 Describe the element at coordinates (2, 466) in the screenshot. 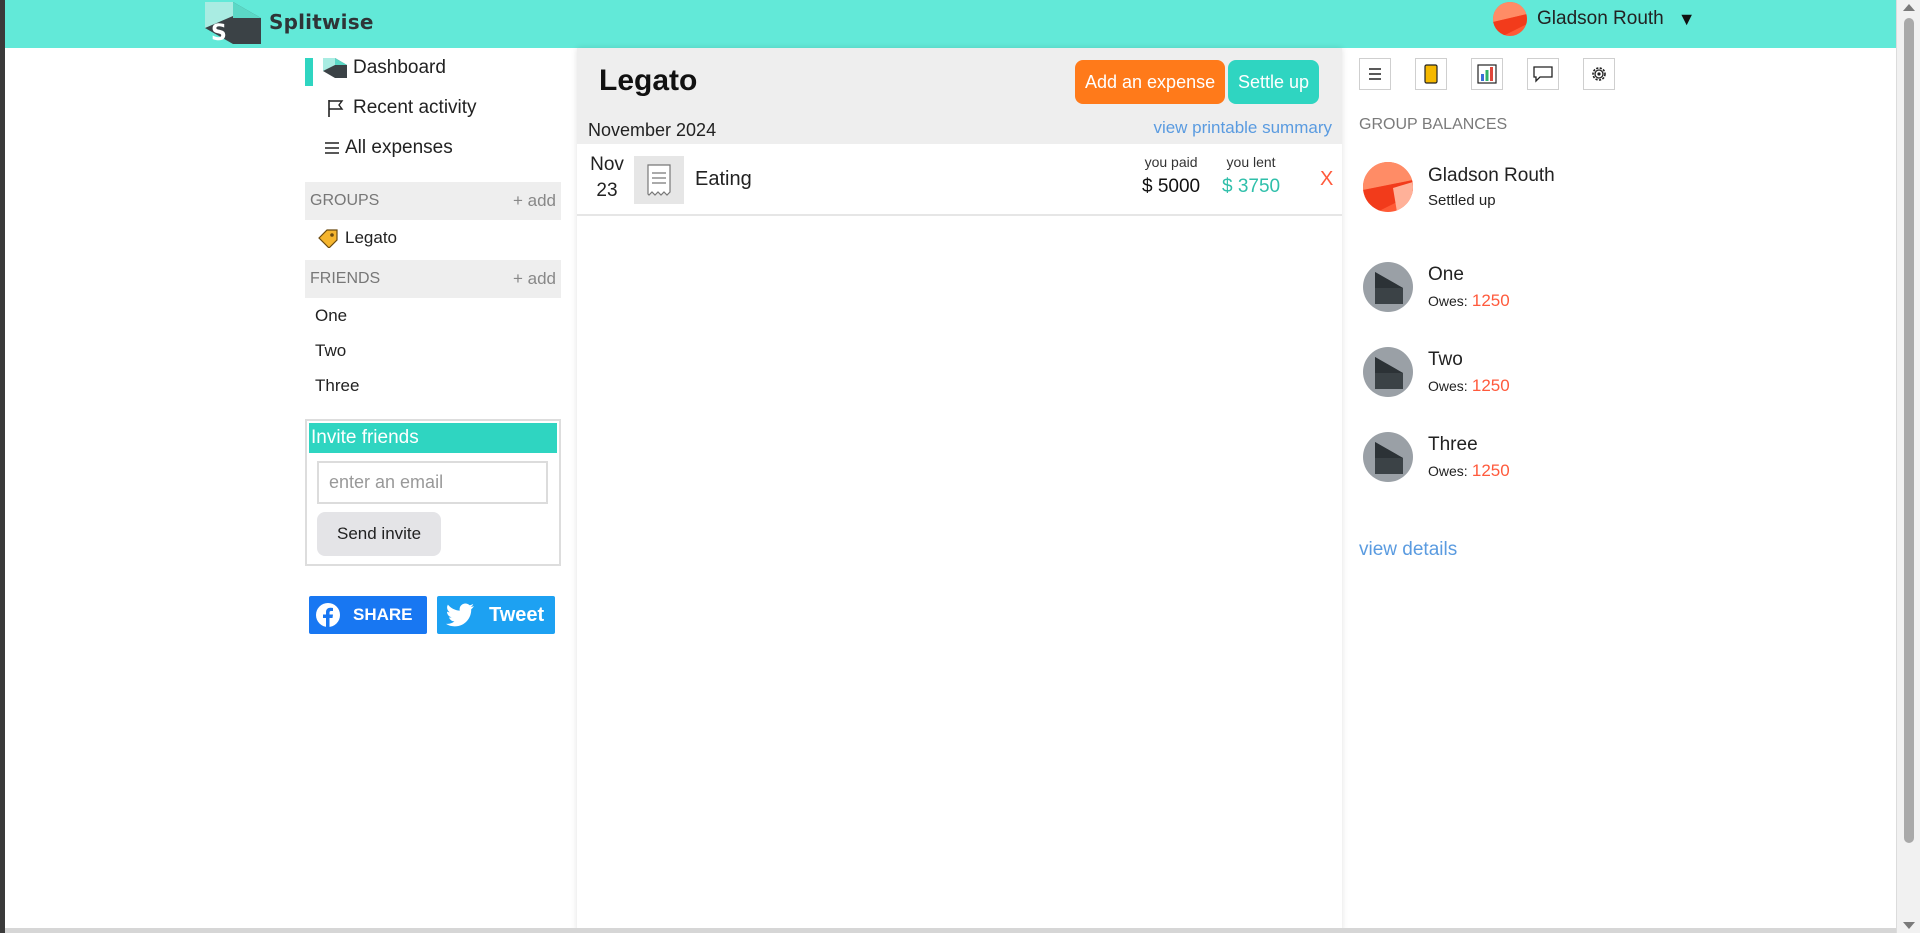

I see `window-frame` at that location.